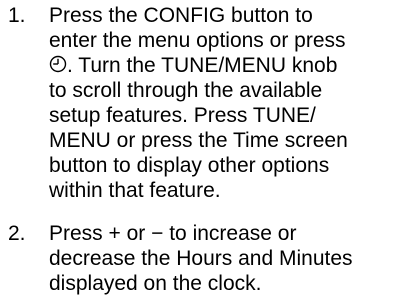 The height and width of the screenshot is (304, 399). What do you see at coordinates (173, 233) in the screenshot?
I see `step-line: Press + or − to increase or` at bounding box center [173, 233].